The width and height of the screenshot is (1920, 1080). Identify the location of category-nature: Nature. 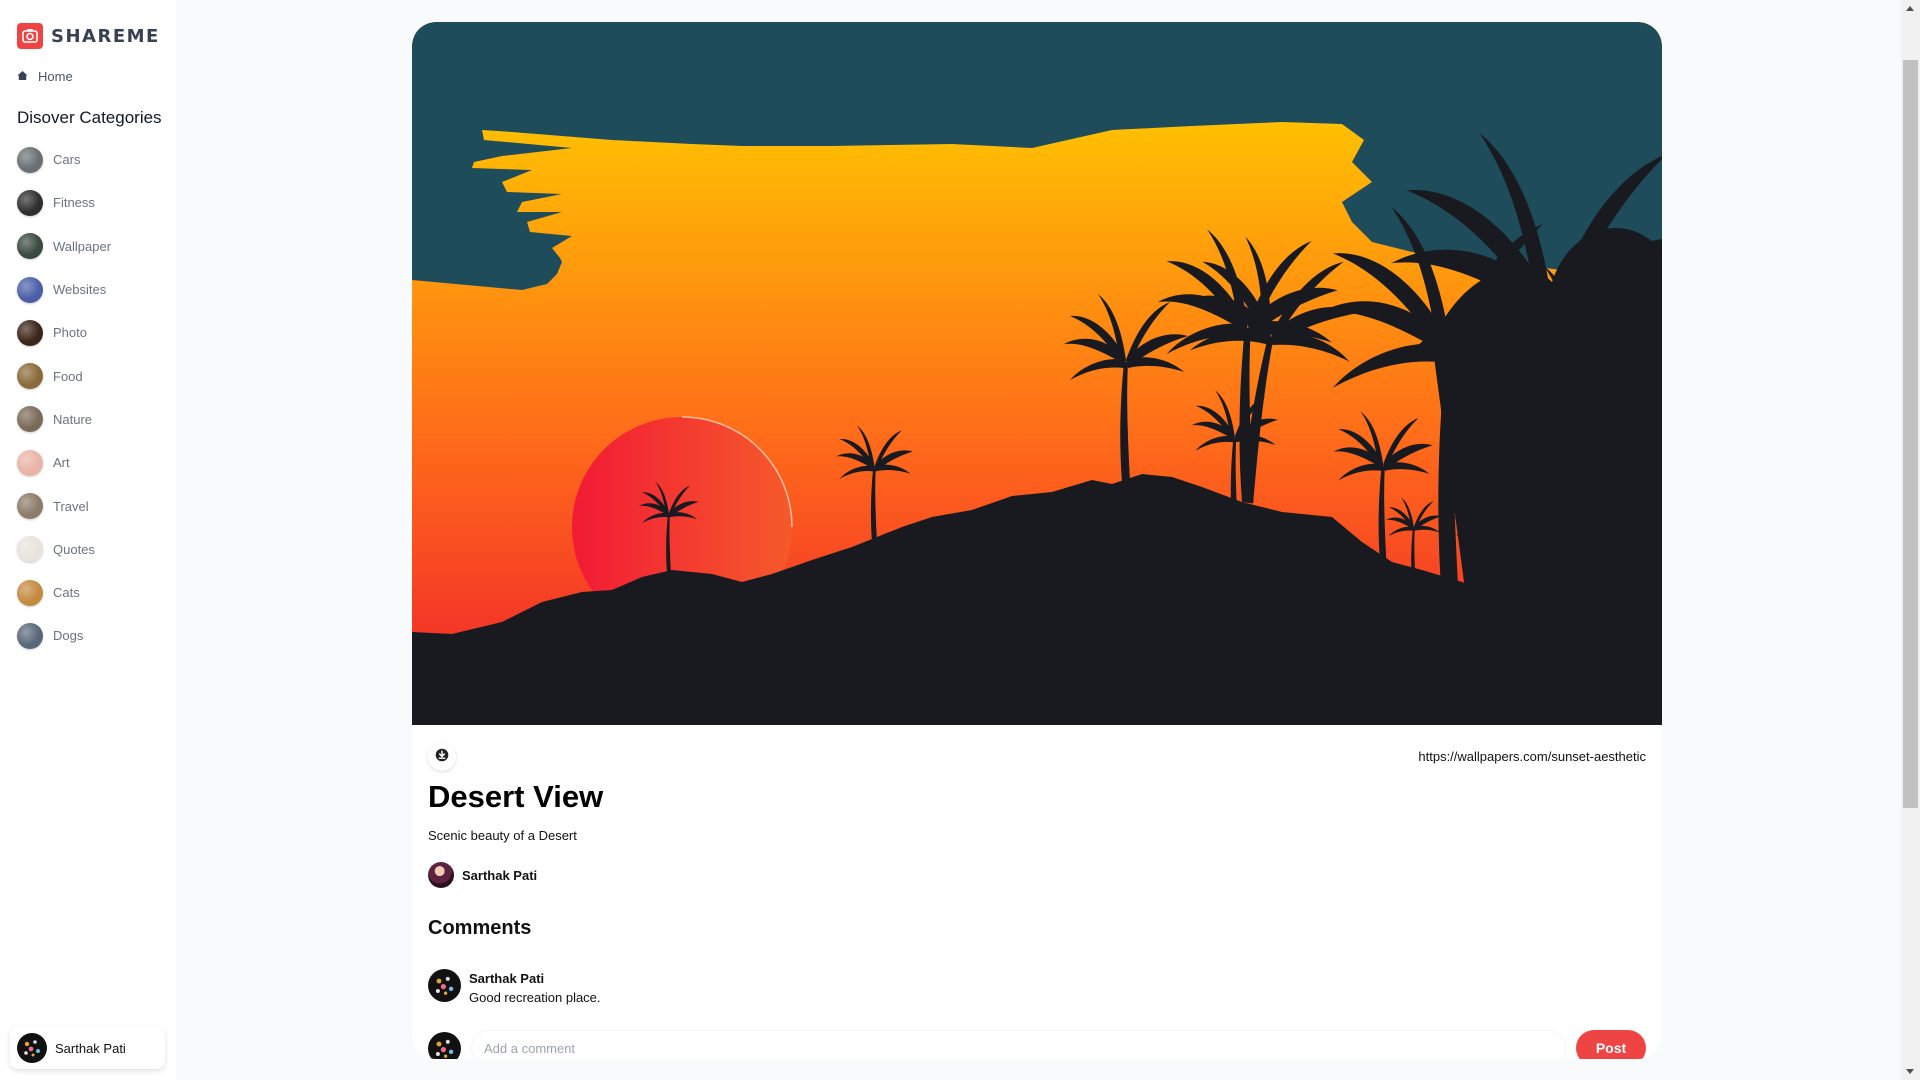
(88, 419).